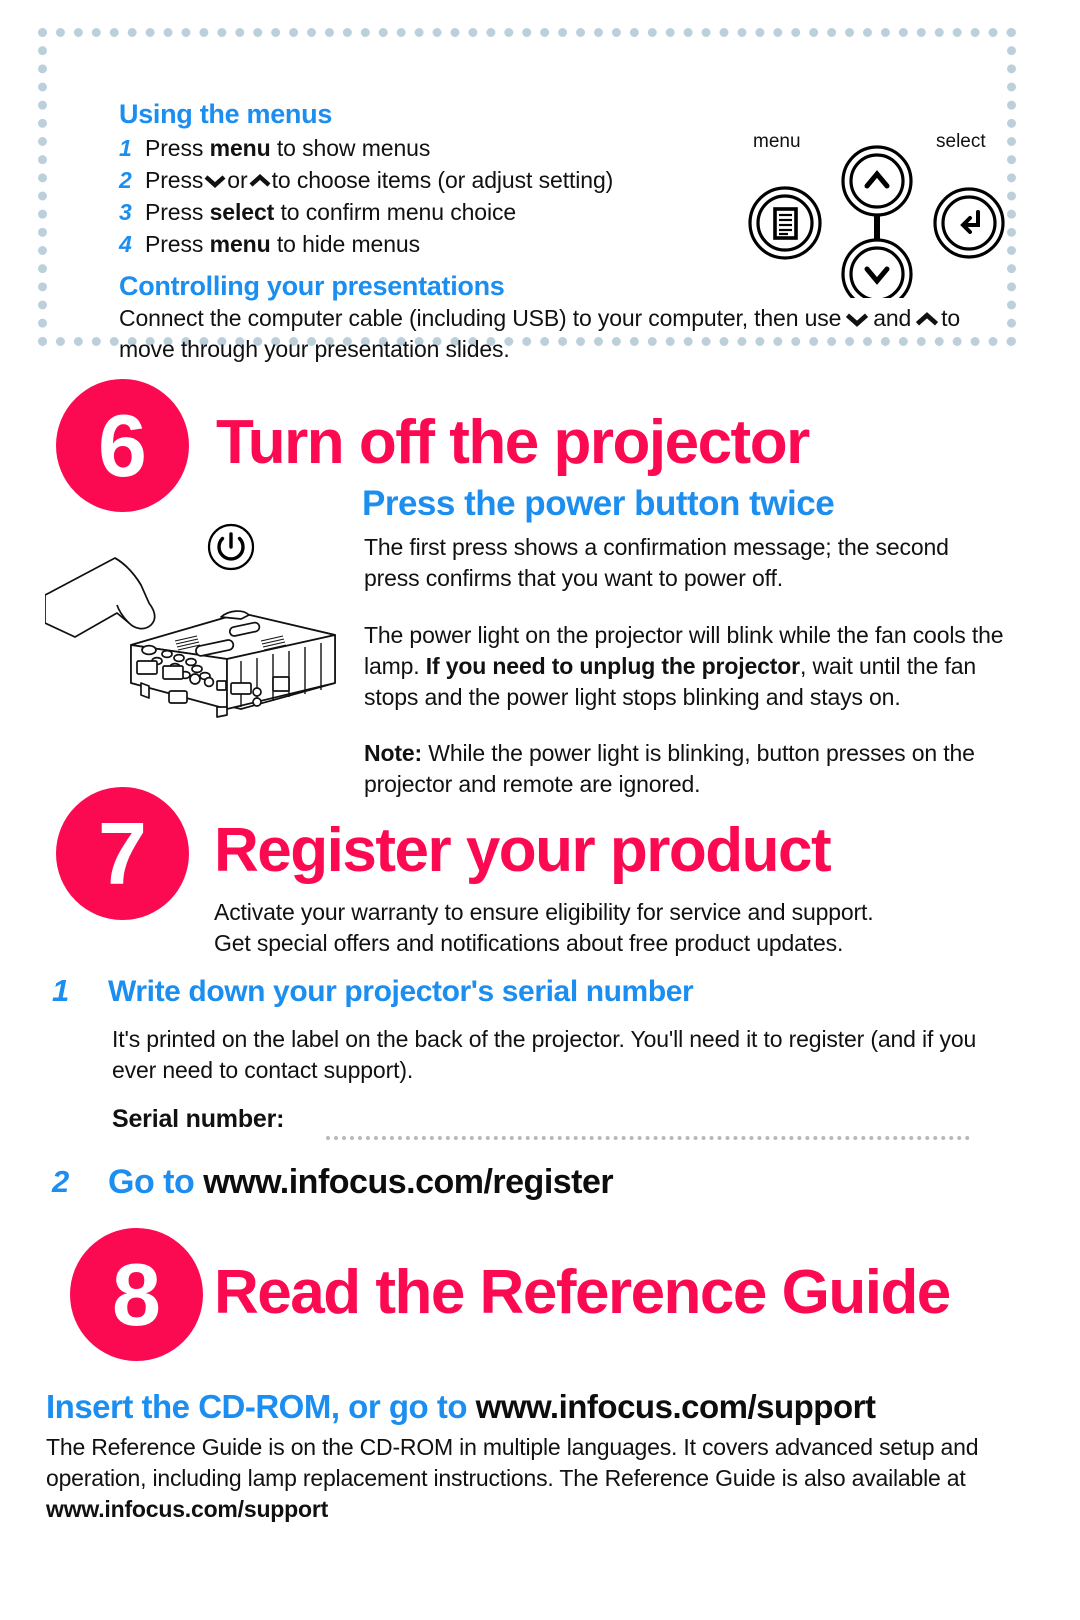 This screenshot has width=1080, height=1620. I want to click on menu-button-inner-ring, so click(785, 223).